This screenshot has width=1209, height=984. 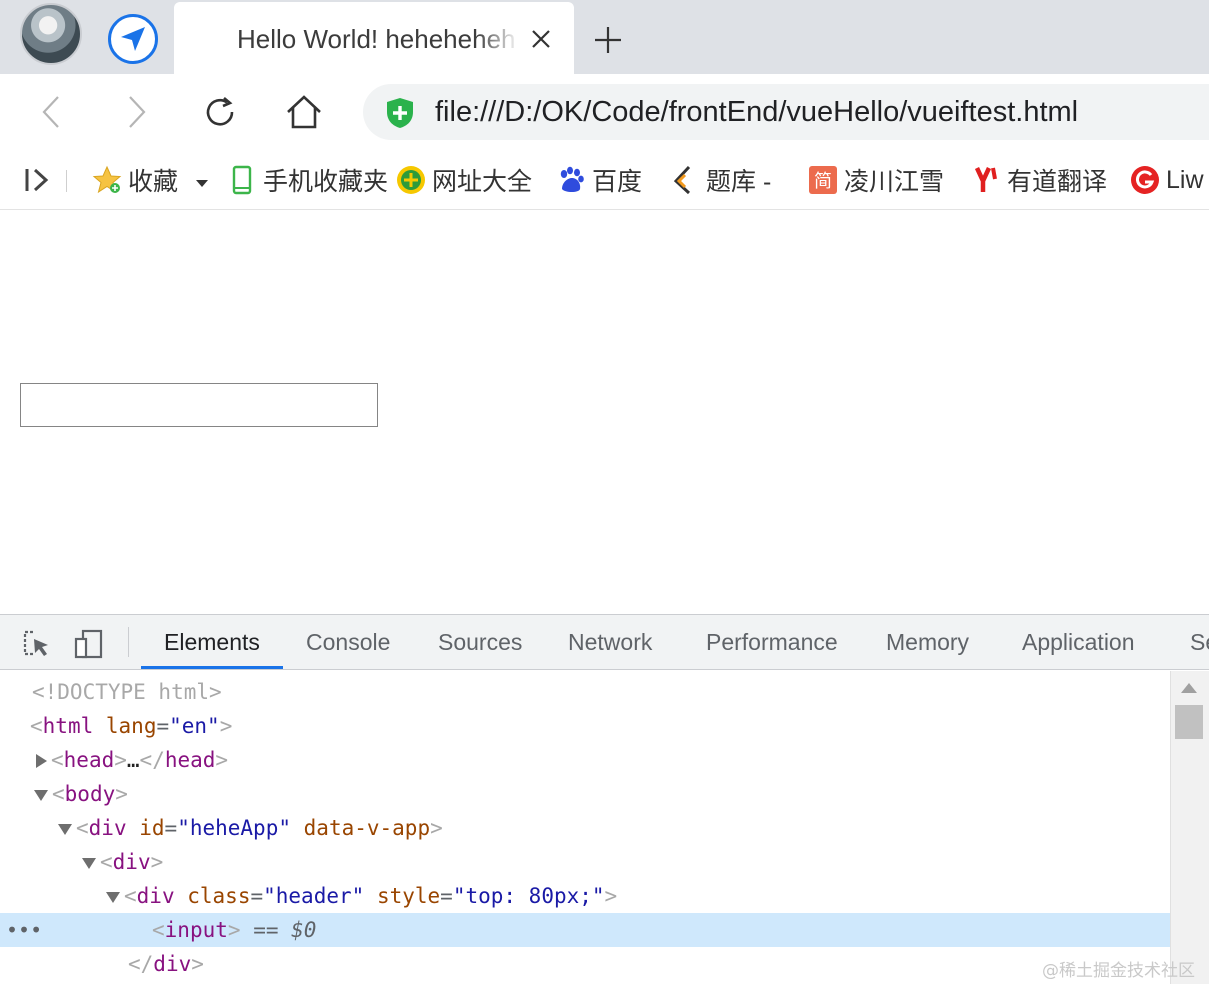 I want to click on add-circle-icon, so click(x=411, y=180).